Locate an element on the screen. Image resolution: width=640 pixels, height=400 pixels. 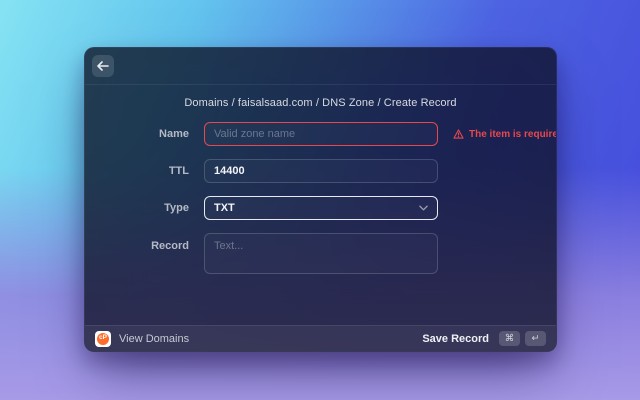
ttl-label: TTL is located at coordinates (178, 171).